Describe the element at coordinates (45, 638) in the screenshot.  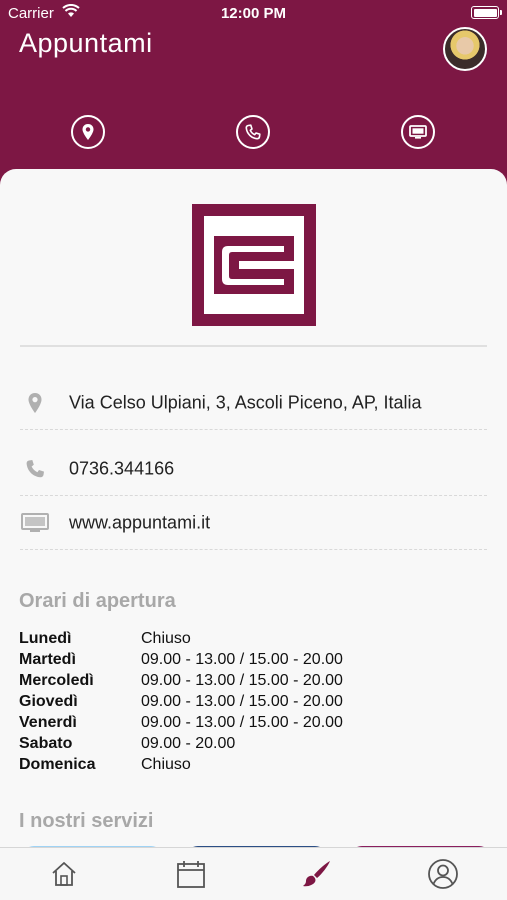
I see `day-label: Lunedì` at that location.